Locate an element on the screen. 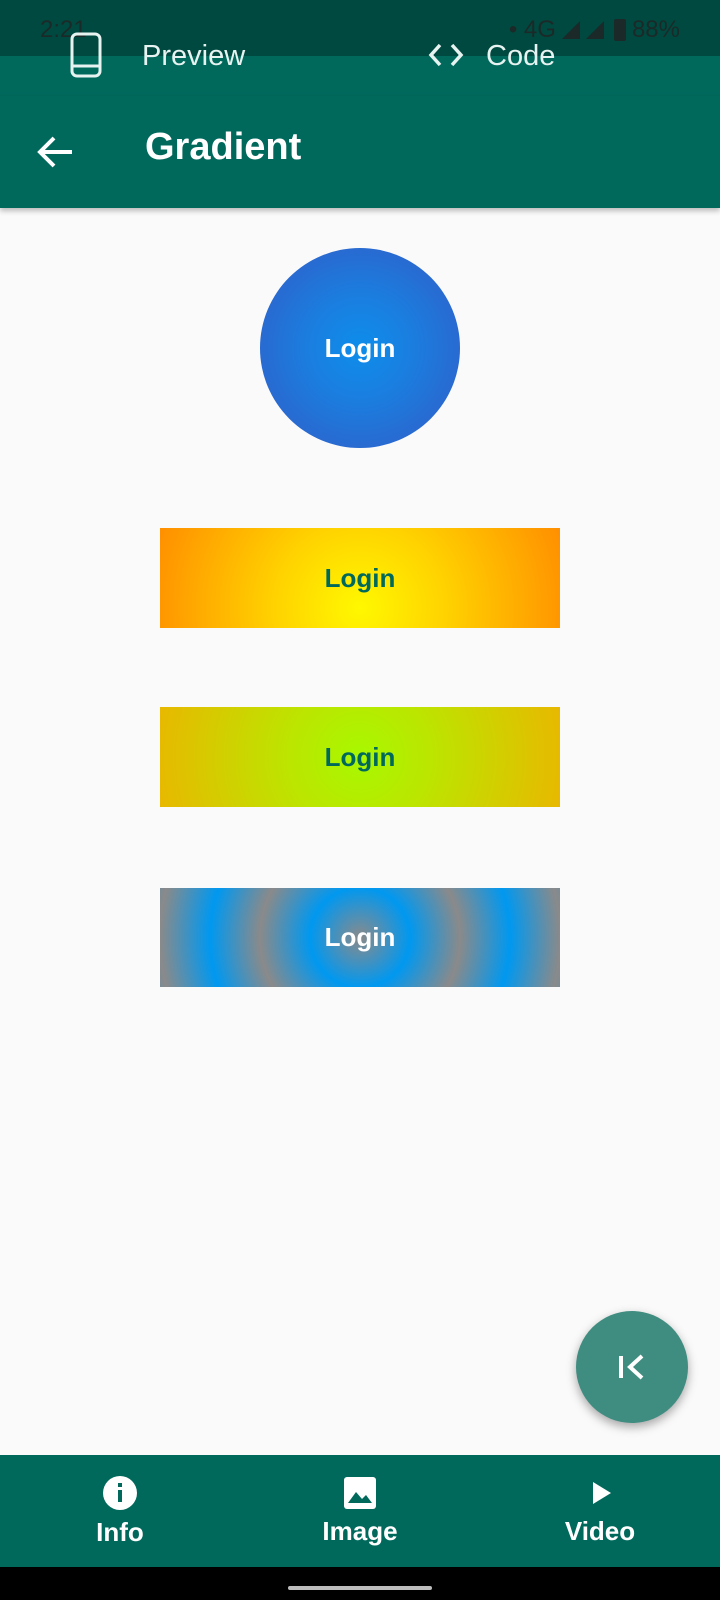 The height and width of the screenshot is (1600, 720). tab-code-label: Code is located at coordinates (521, 55).